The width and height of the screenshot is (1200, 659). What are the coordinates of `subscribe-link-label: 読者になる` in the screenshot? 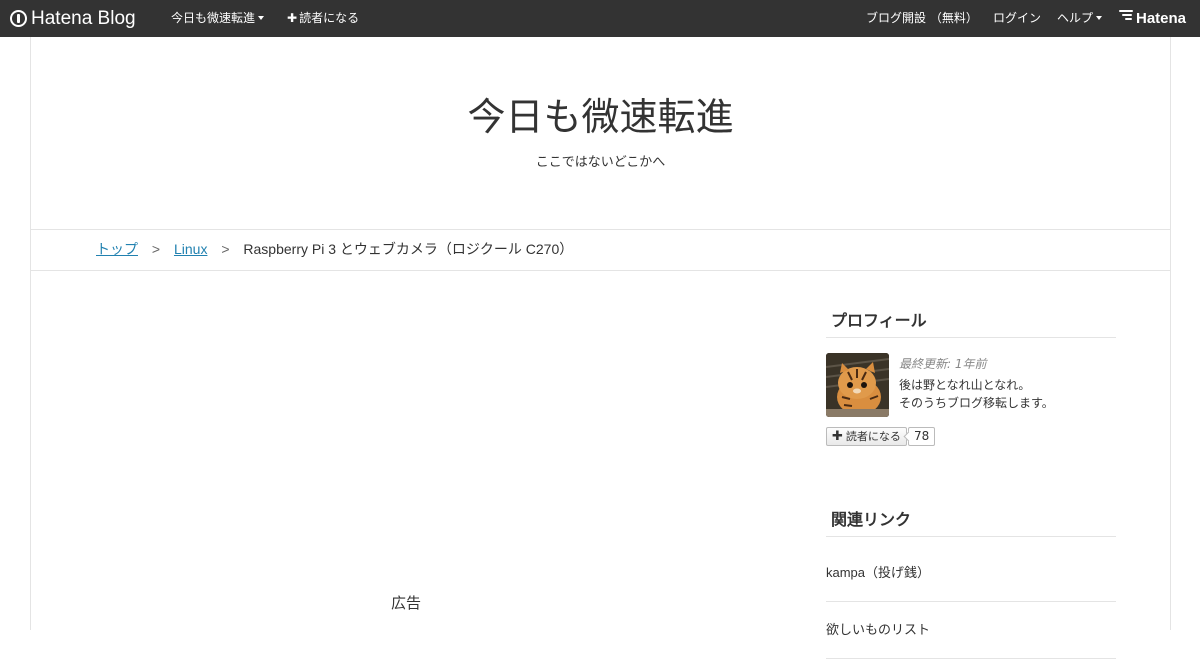 It's located at (329, 18).